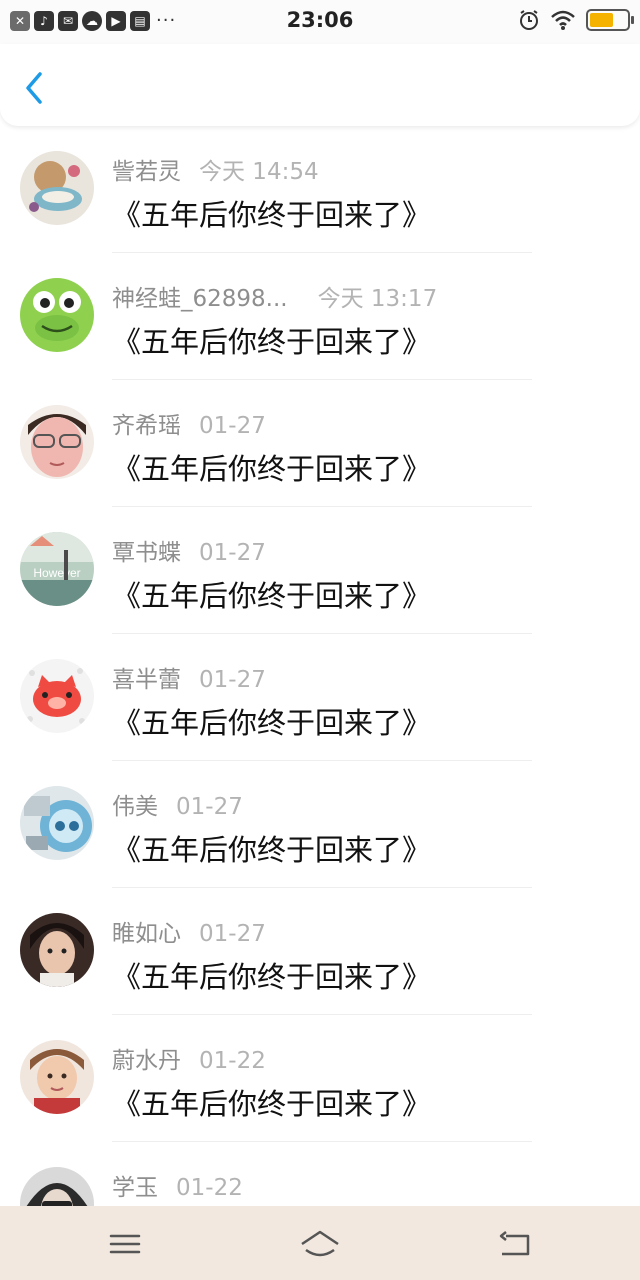  What do you see at coordinates (576, 20) in the screenshot?
I see `system-icons` at bounding box center [576, 20].